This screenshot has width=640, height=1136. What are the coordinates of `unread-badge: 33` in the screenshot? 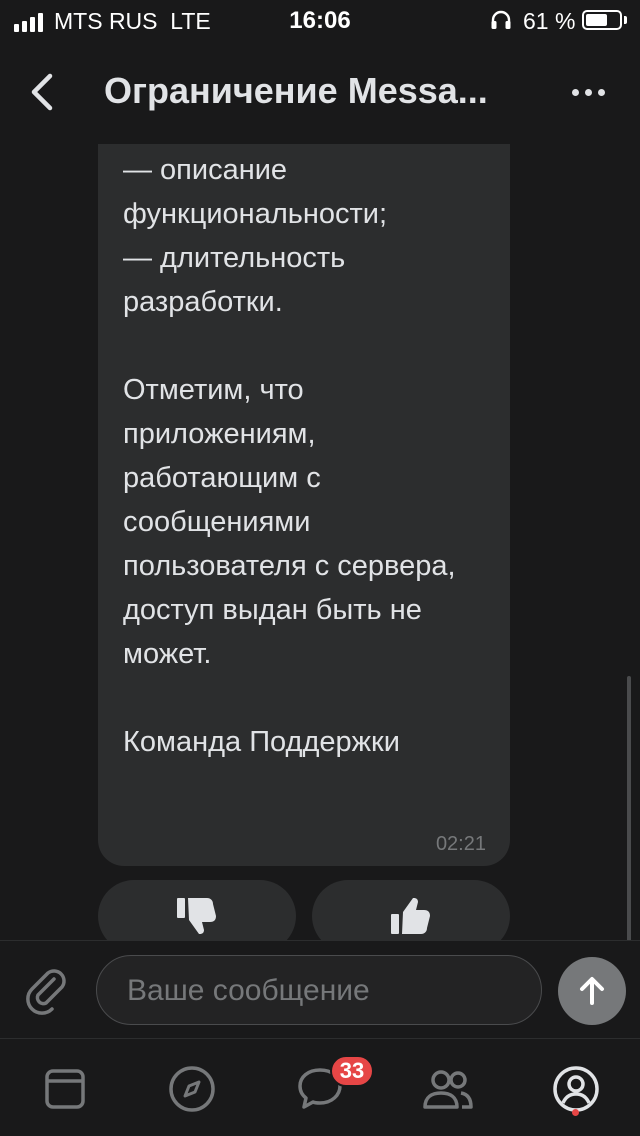 It's located at (352, 1071).